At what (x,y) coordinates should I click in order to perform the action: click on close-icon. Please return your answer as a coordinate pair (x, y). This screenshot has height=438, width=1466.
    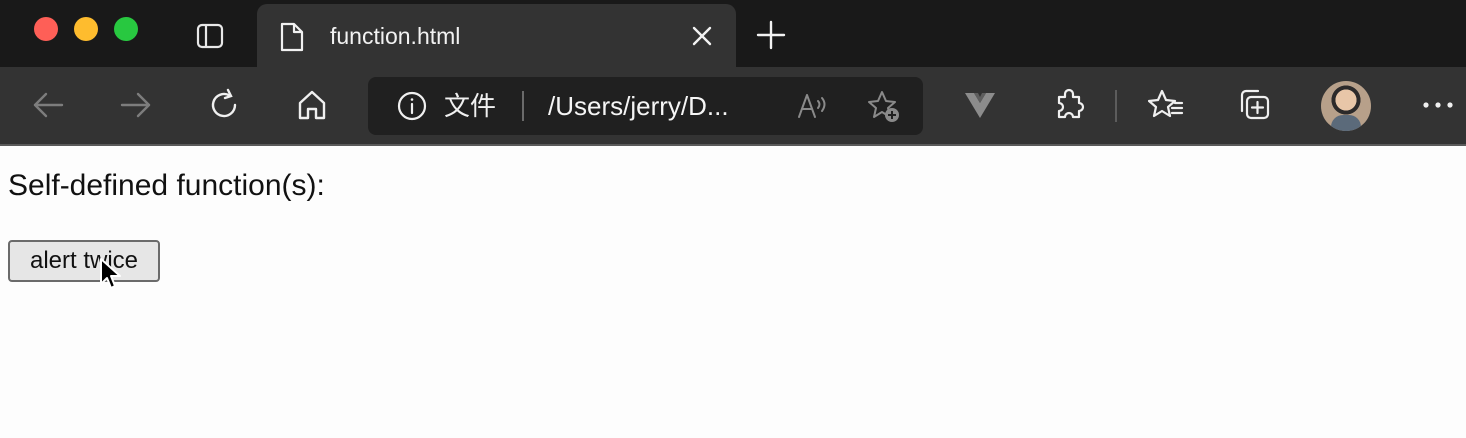
    Looking at the image, I should click on (702, 38).